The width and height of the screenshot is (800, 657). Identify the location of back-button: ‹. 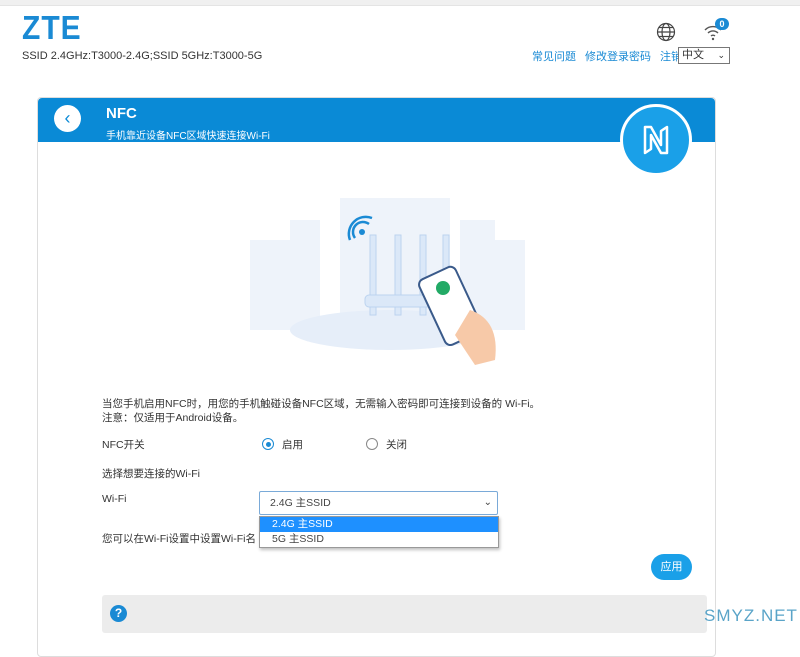
(67, 118).